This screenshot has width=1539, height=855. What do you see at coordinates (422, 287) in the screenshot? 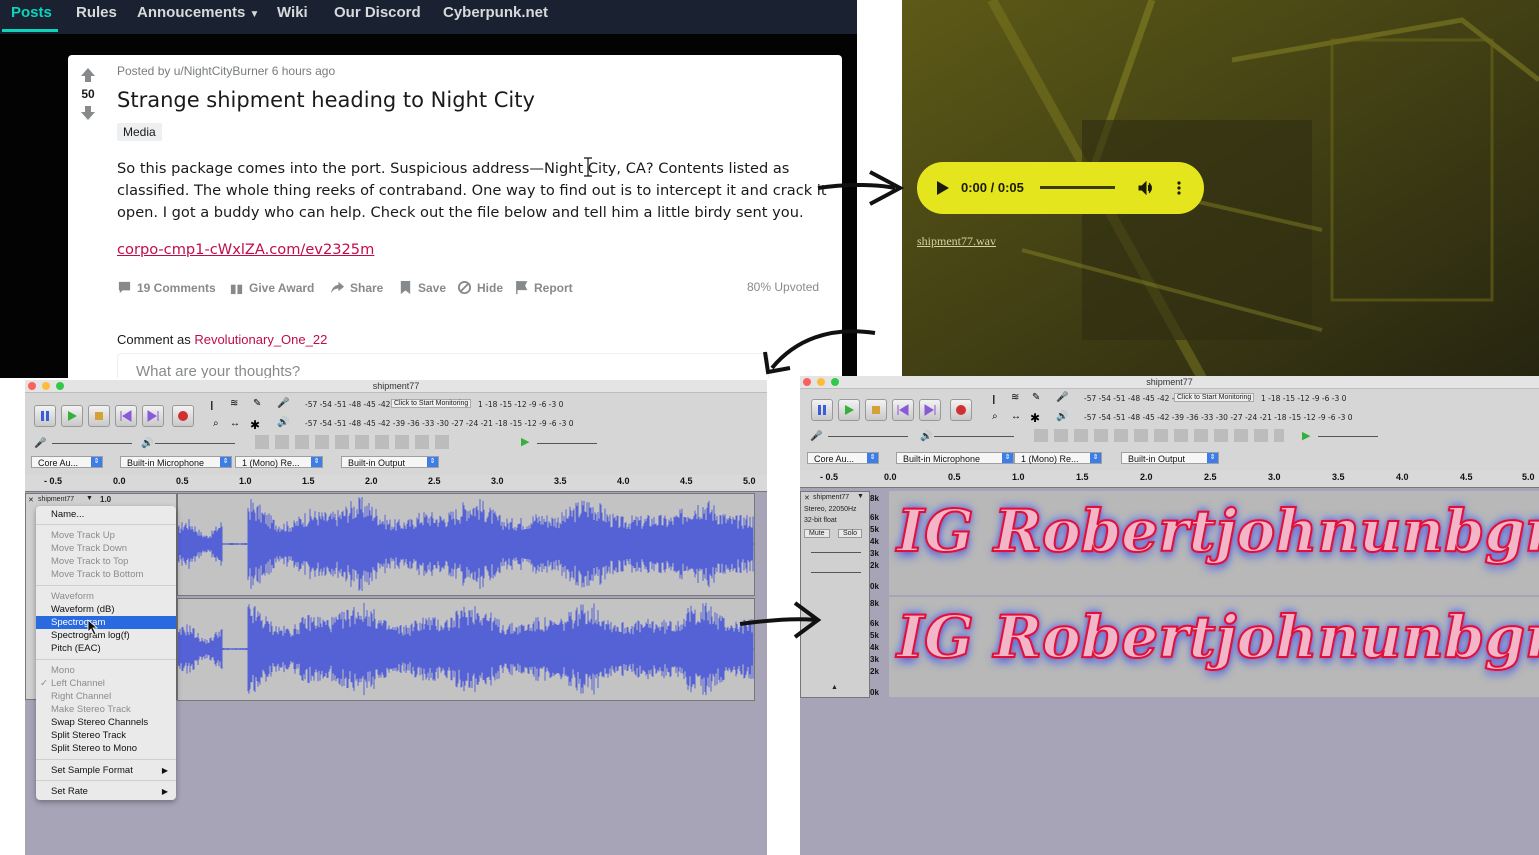
I see `save-button: Save` at bounding box center [422, 287].